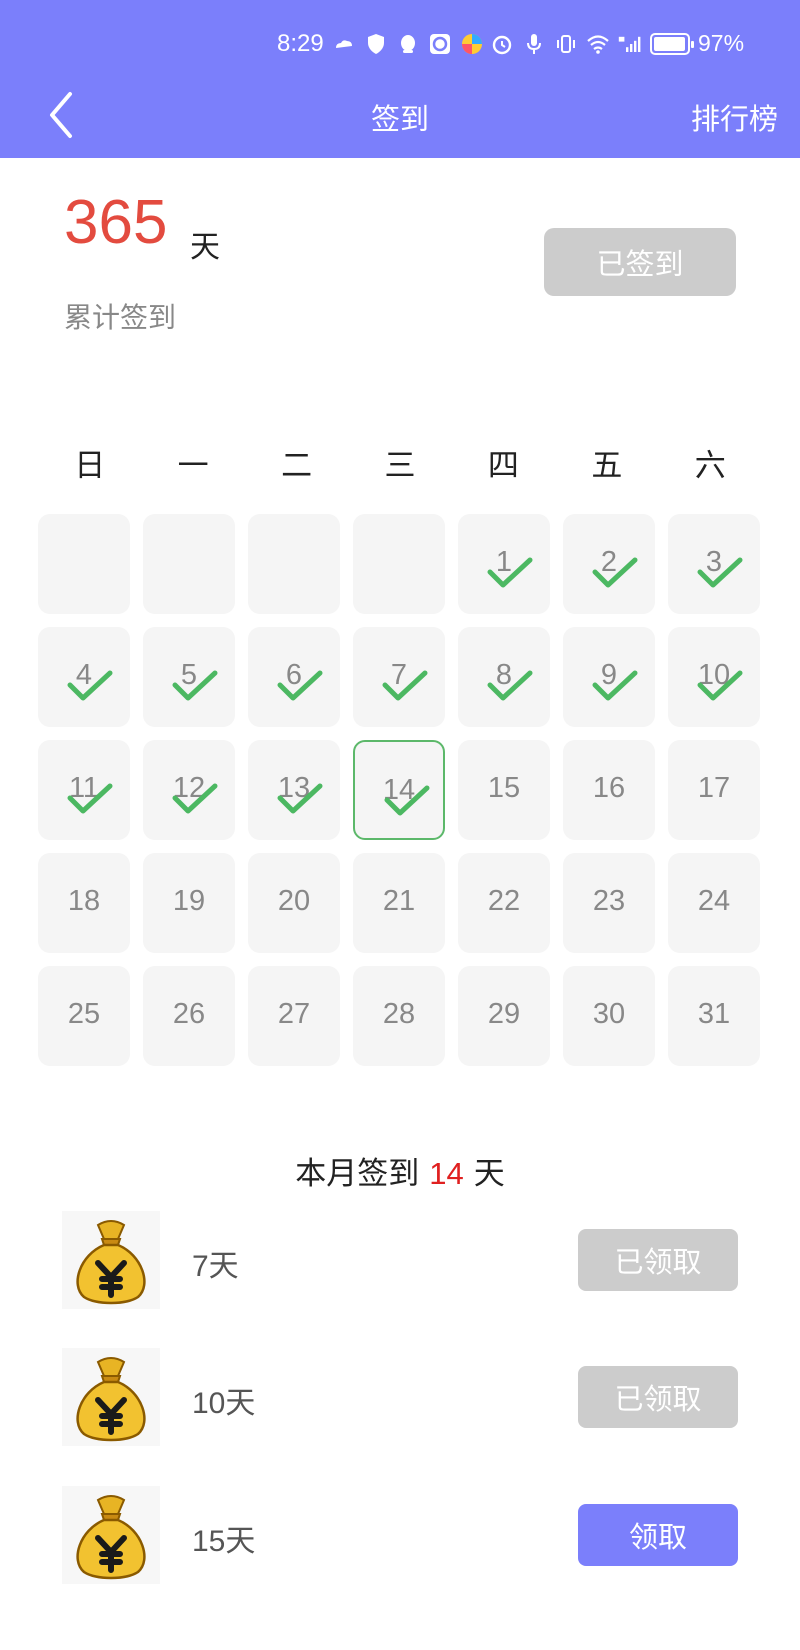 The image size is (800, 1650). I want to click on alarm-icon, so click(502, 44).